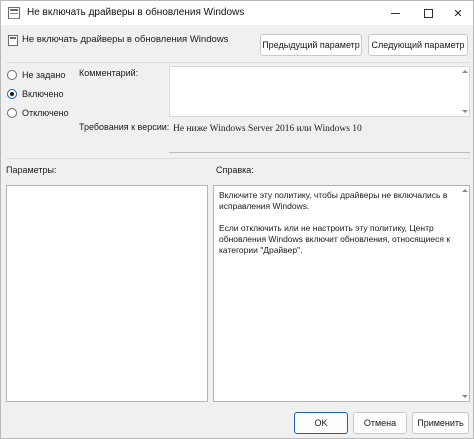 This screenshot has height=439, width=474. What do you see at coordinates (45, 113) in the screenshot?
I see `radio-label: Отключено` at bounding box center [45, 113].